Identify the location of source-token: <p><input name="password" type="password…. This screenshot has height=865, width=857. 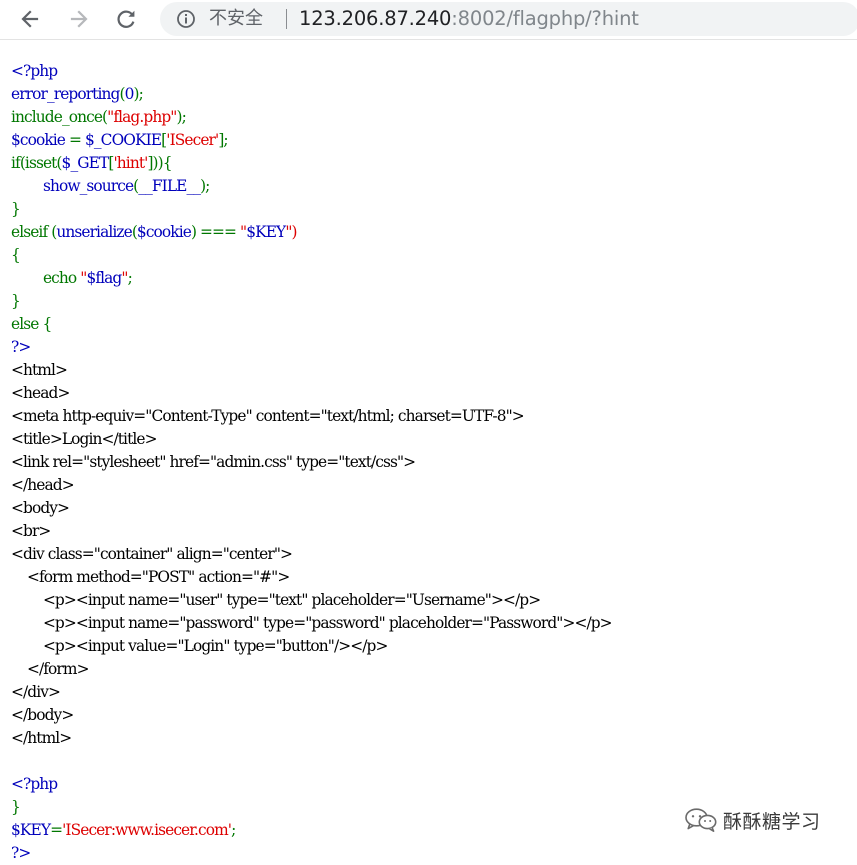
(312, 623).